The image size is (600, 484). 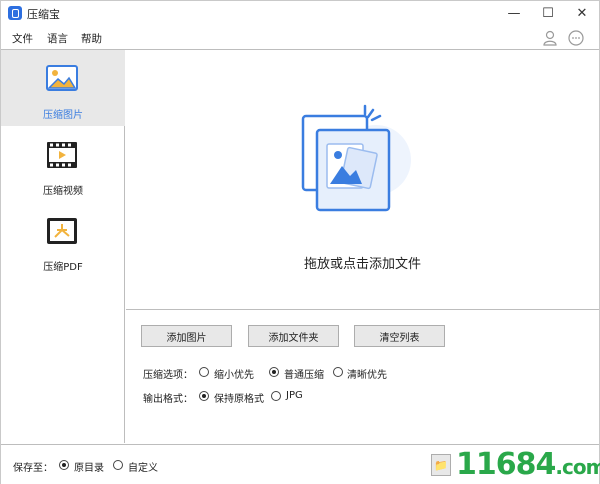 I want to click on save-to-label: 保存至：, so click(x=33, y=468).